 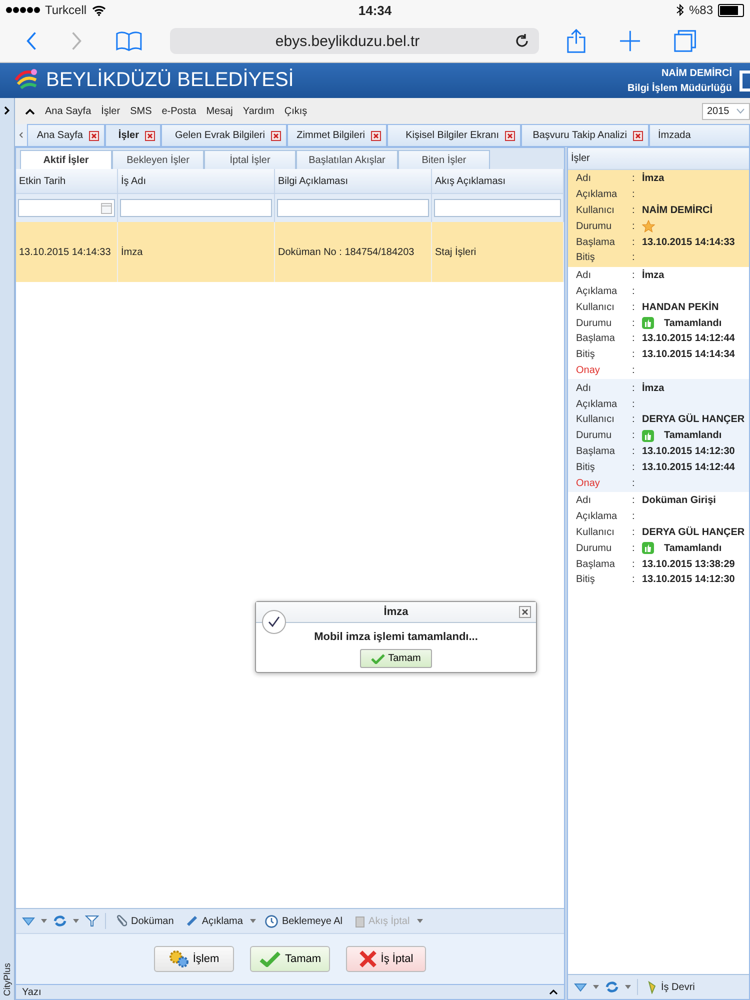 I want to click on year-dropdown: 2015, so click(x=726, y=111).